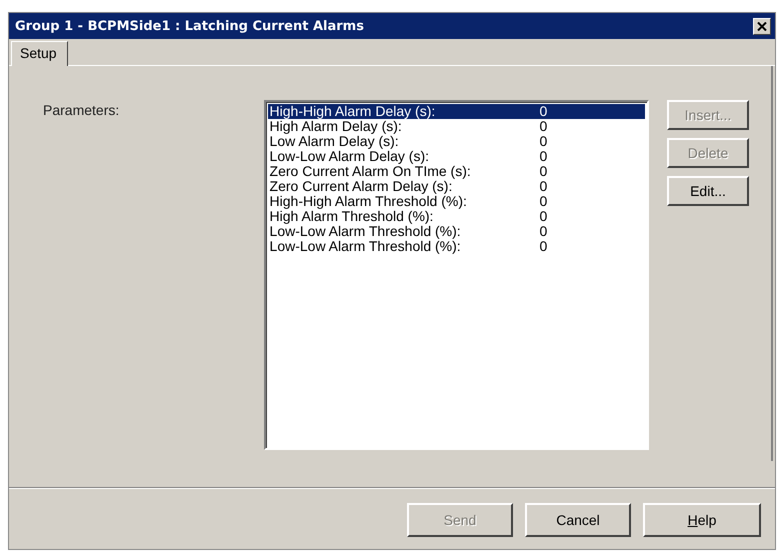 The height and width of the screenshot is (558, 782). I want to click on list-item: Zero Current Alarm Delay (s): 0, so click(456, 186).